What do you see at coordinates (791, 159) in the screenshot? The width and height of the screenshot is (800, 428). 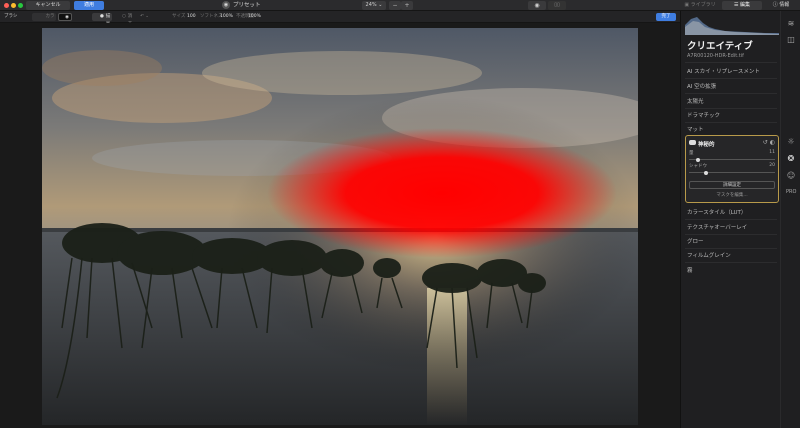 I see `palette-icon: ❂` at bounding box center [791, 159].